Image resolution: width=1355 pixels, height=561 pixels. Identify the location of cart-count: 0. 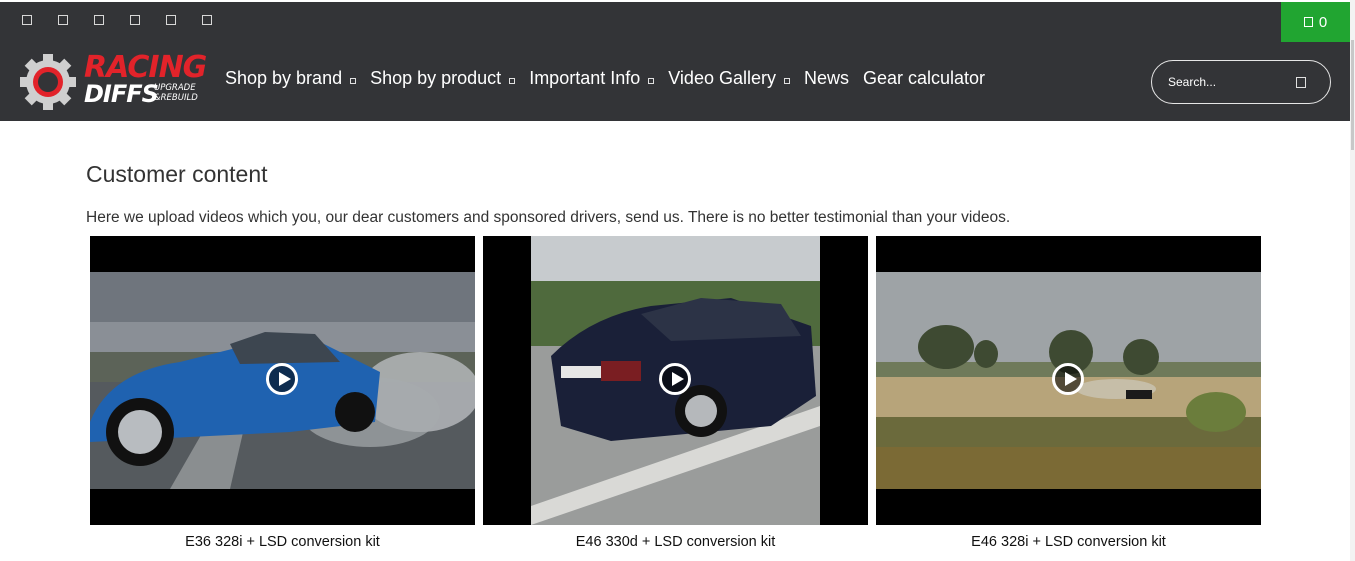
(1323, 22).